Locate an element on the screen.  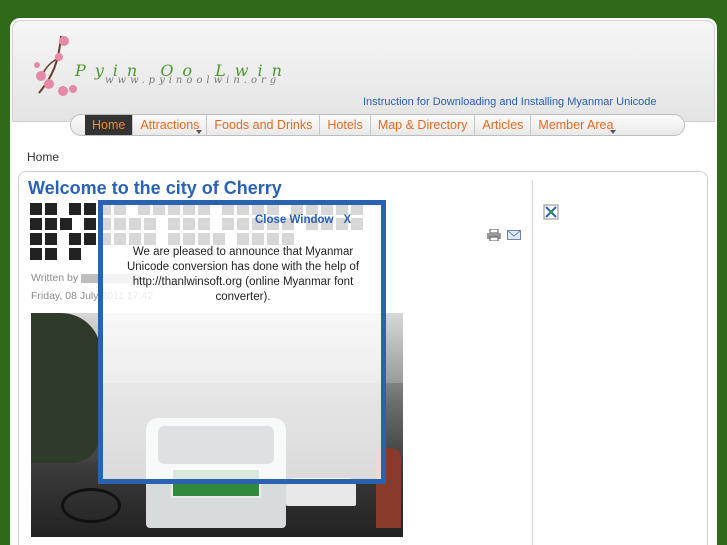
menu-item-label: Home is located at coordinates (109, 125).